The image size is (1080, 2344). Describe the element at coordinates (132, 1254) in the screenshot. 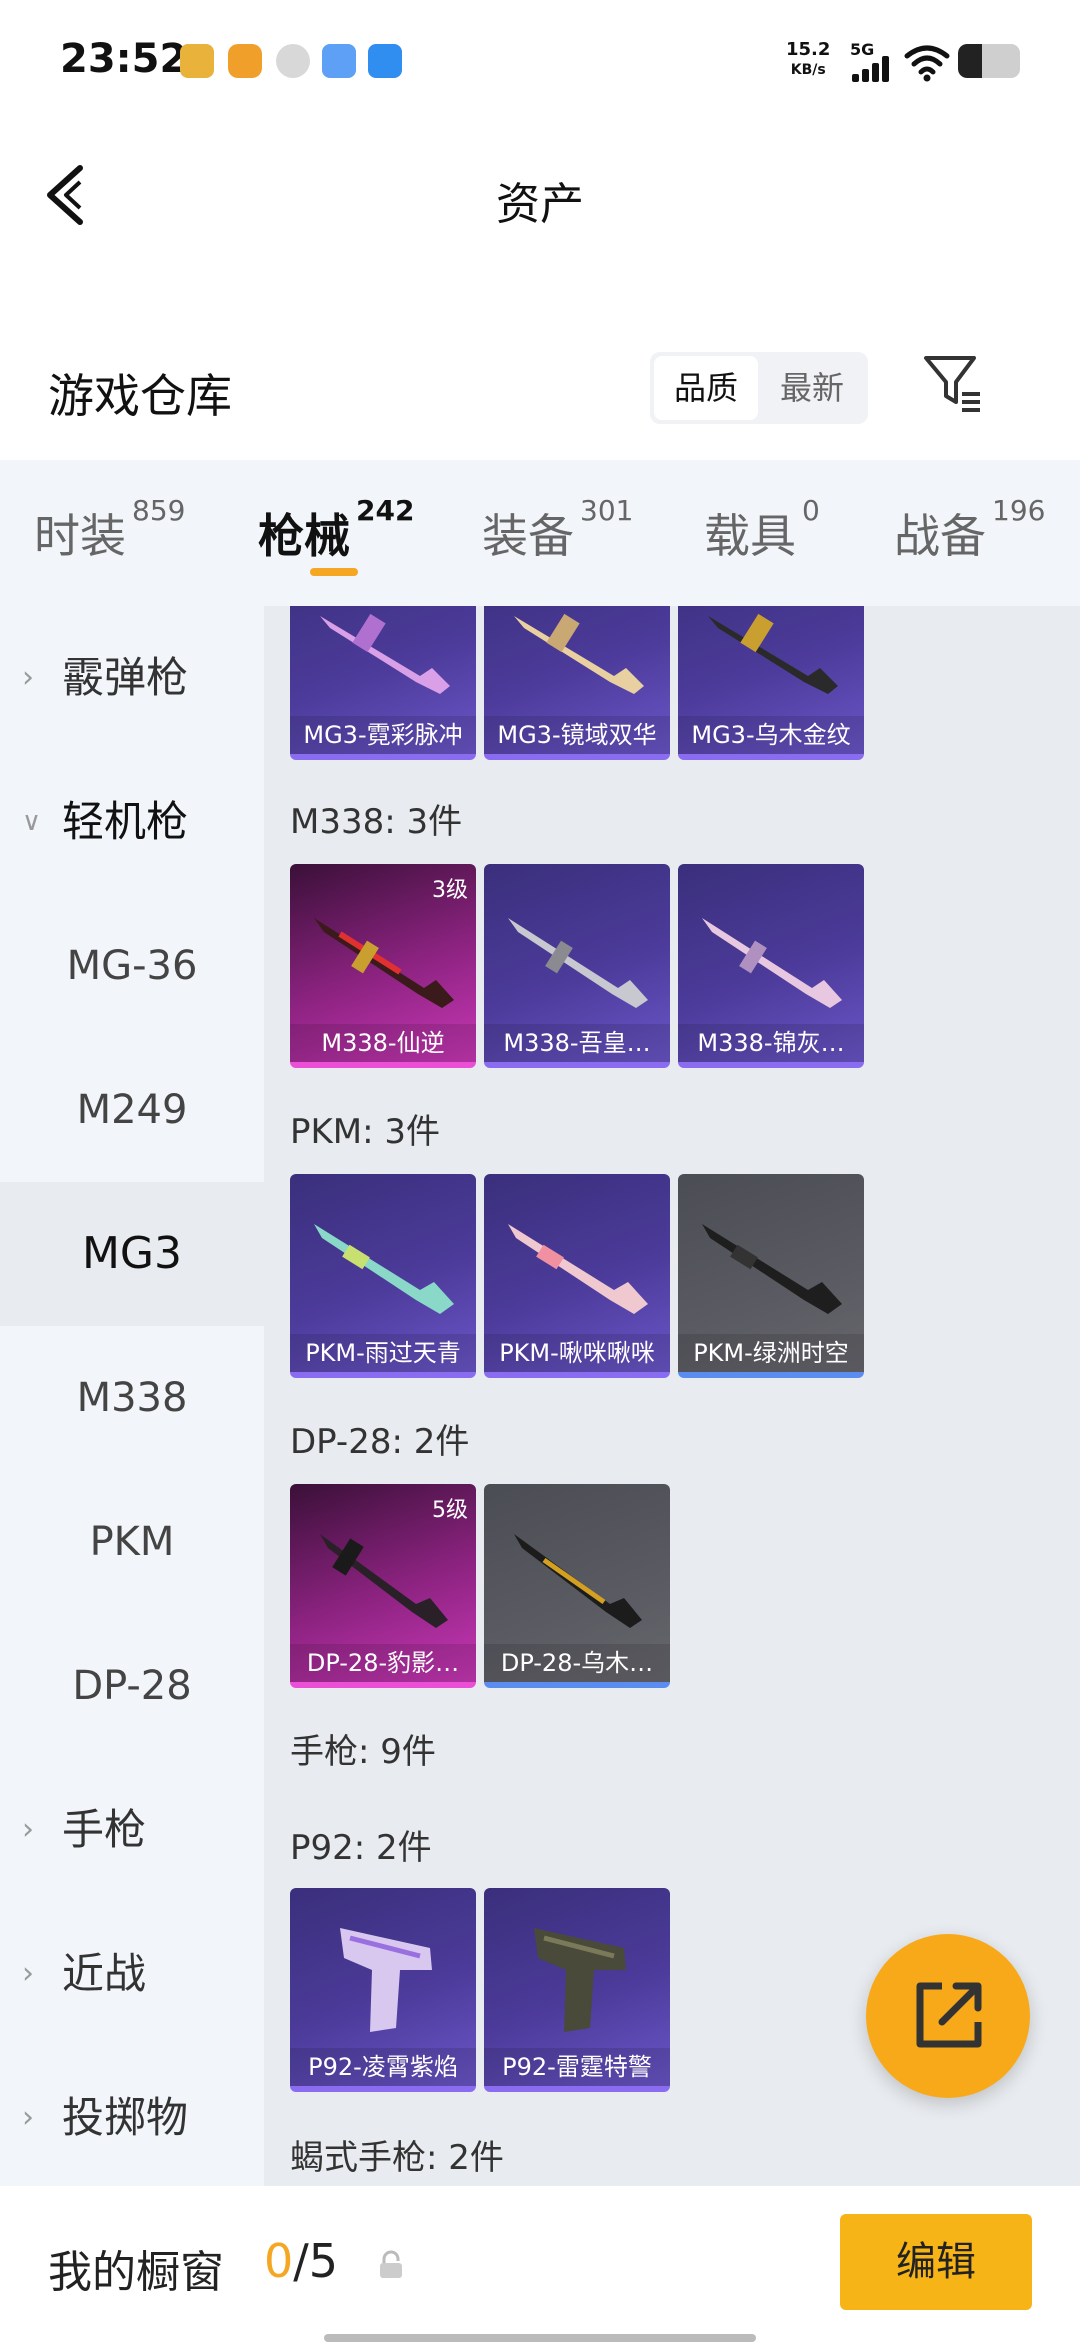

I see `sidebar-item-mg3: MG3` at that location.